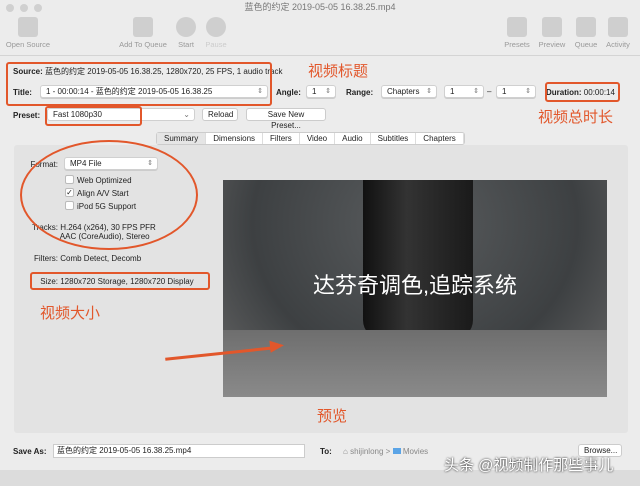 The height and width of the screenshot is (486, 640). Describe the element at coordinates (143, 27) in the screenshot. I see `add-image-icon` at that location.